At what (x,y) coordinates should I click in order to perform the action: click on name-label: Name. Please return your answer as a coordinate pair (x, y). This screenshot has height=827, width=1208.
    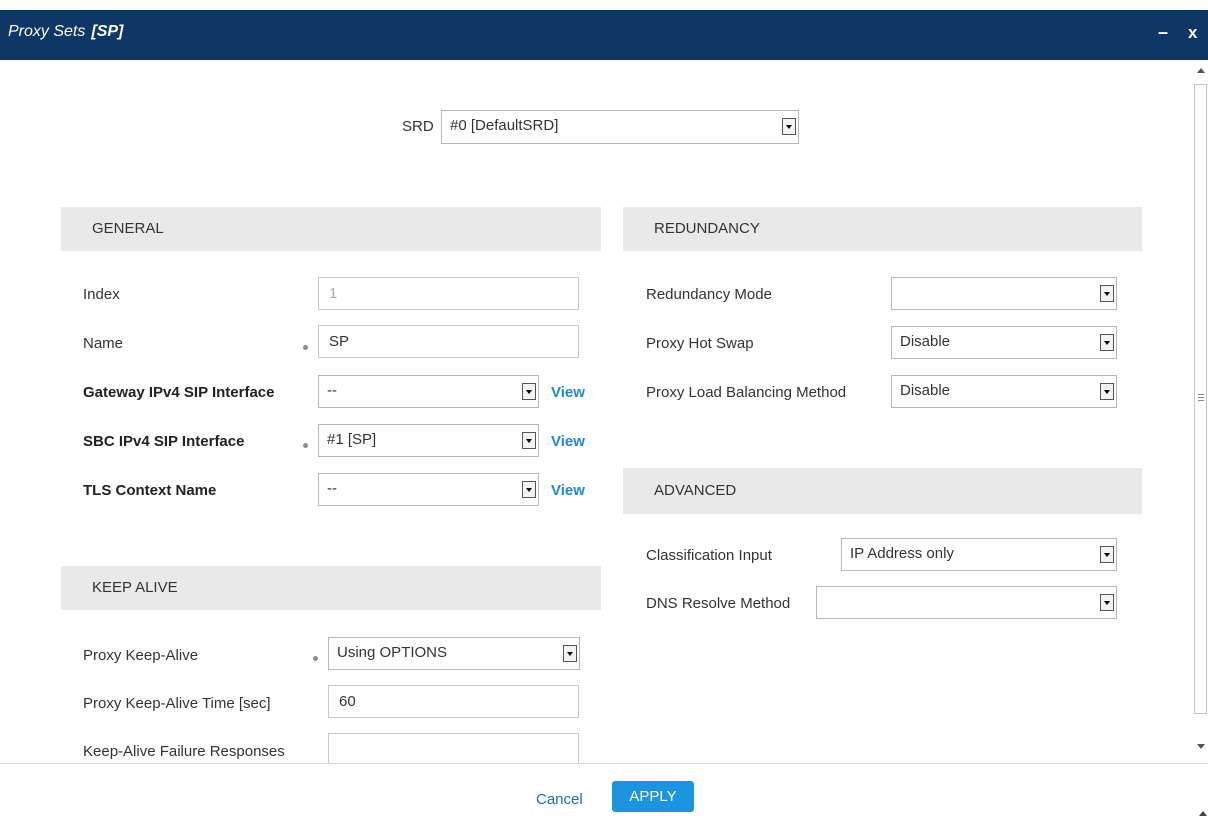
    Looking at the image, I should click on (103, 343).